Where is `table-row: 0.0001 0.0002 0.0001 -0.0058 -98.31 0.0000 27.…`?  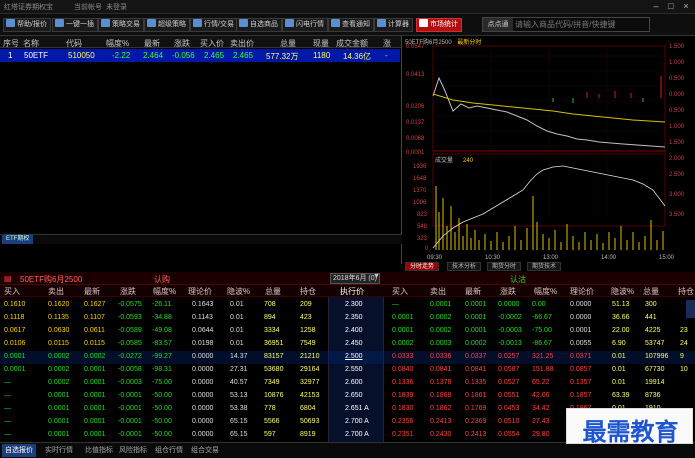
table-row: 0.0001 0.0002 0.0001 -0.0058 -98.31 0.0000 27.… is located at coordinates (347, 370).